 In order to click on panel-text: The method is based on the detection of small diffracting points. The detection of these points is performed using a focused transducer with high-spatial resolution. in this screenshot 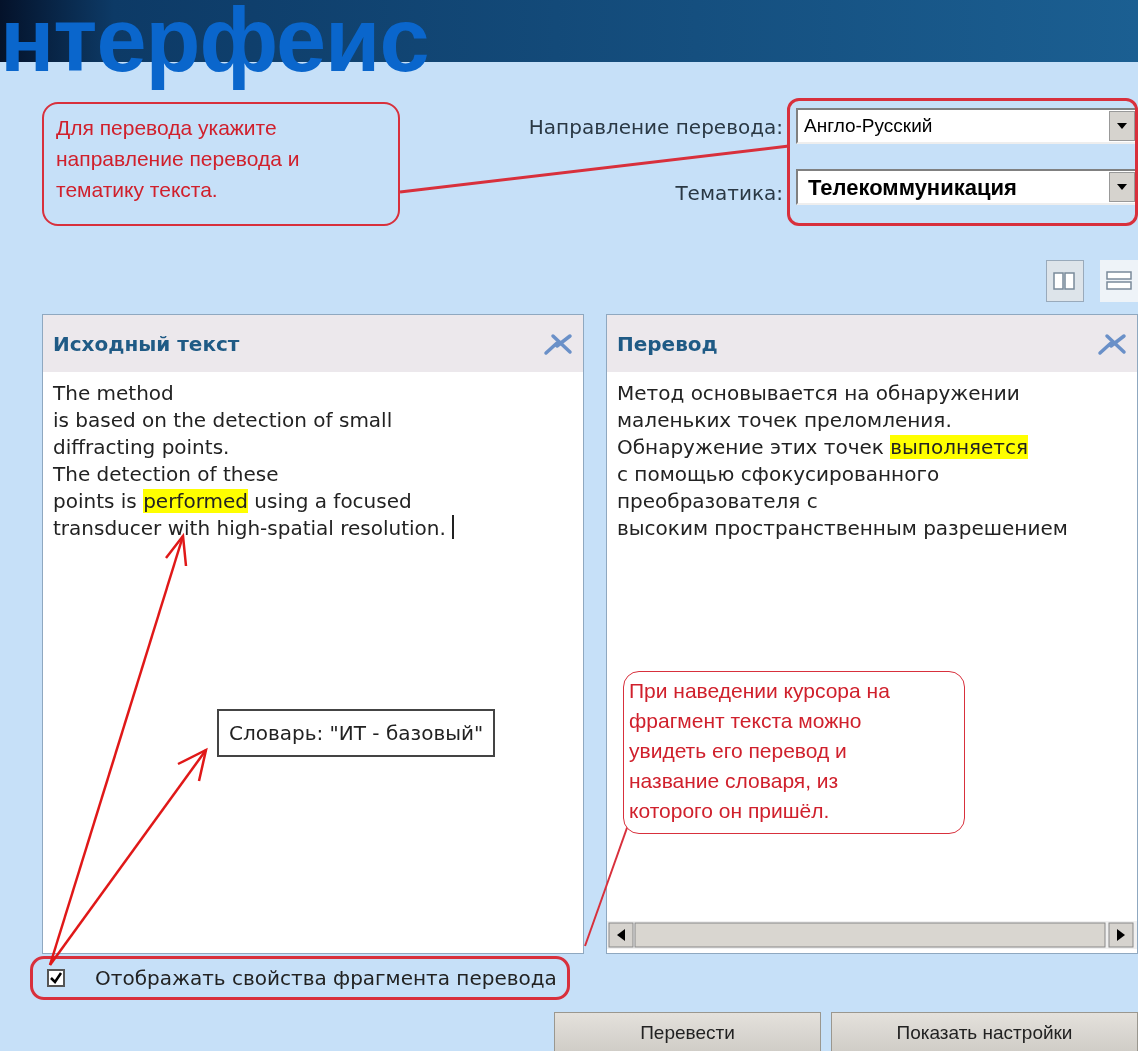, I will do `click(313, 457)`.